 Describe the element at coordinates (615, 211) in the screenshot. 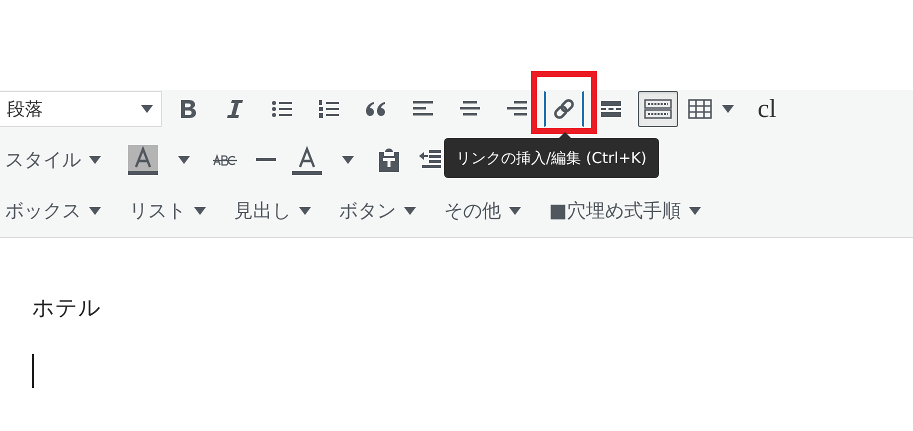

I see `menu-button: ■穴埋め式手順` at that location.